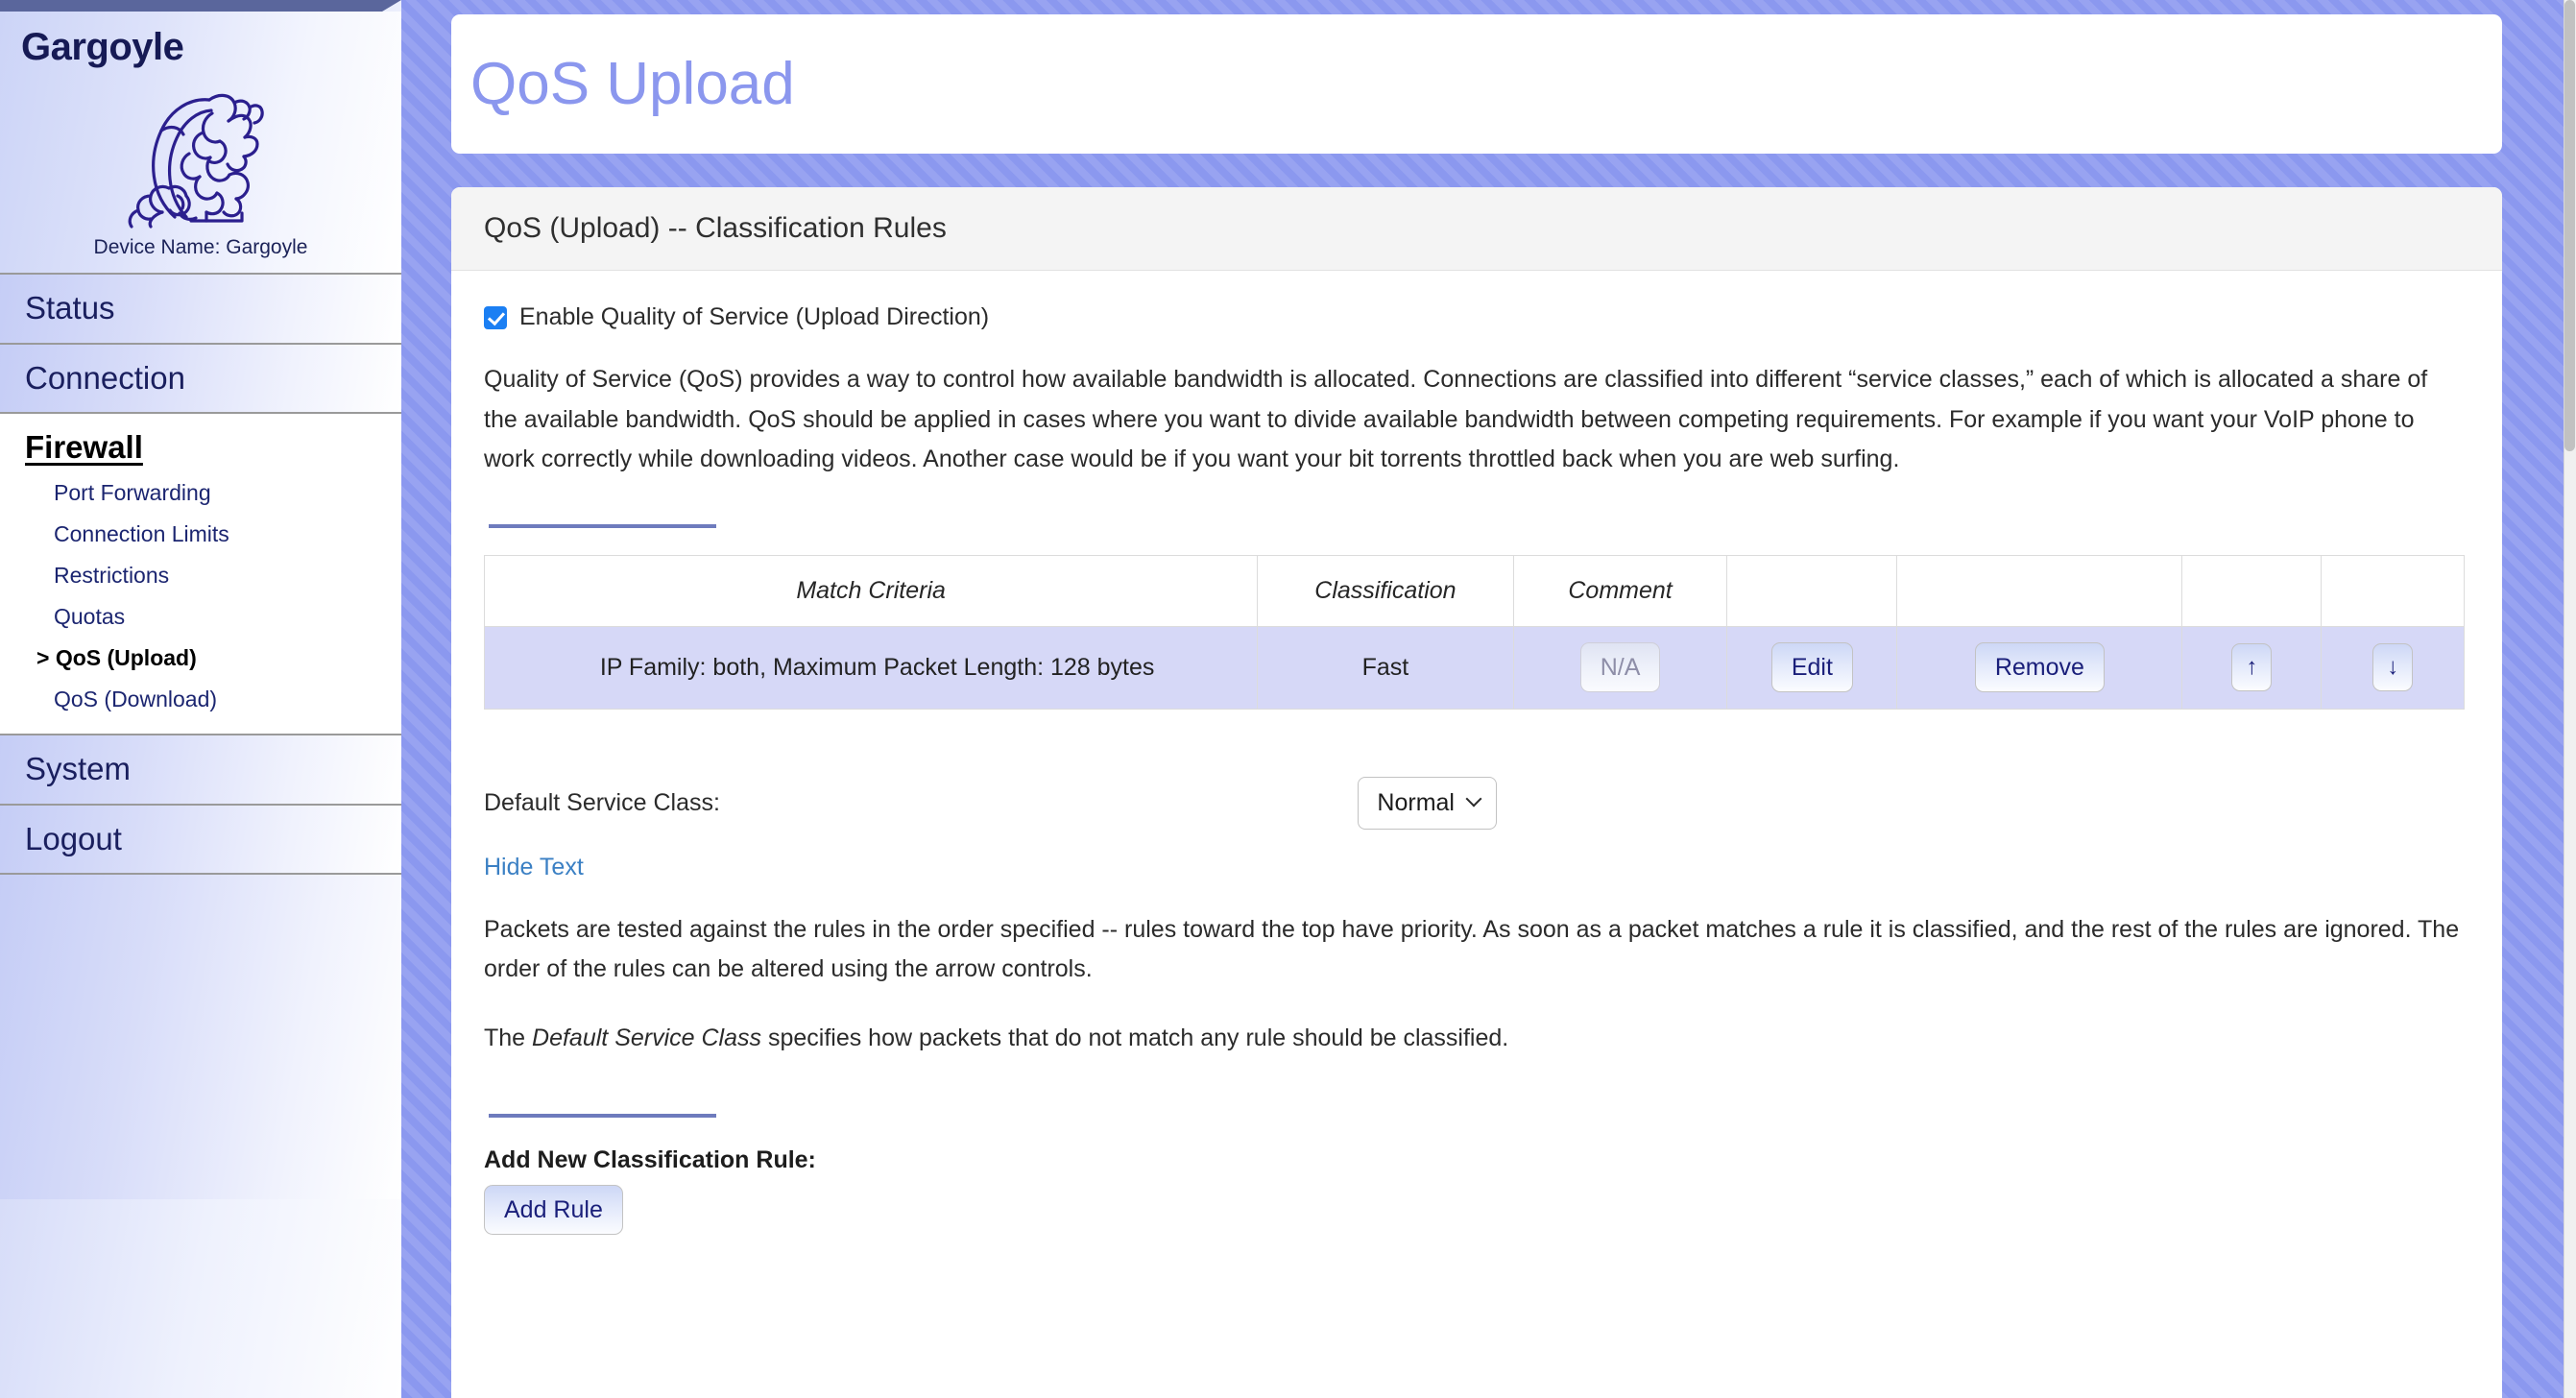 The image size is (2576, 1398). I want to click on default-service-class-select: Normal, so click(1427, 803).